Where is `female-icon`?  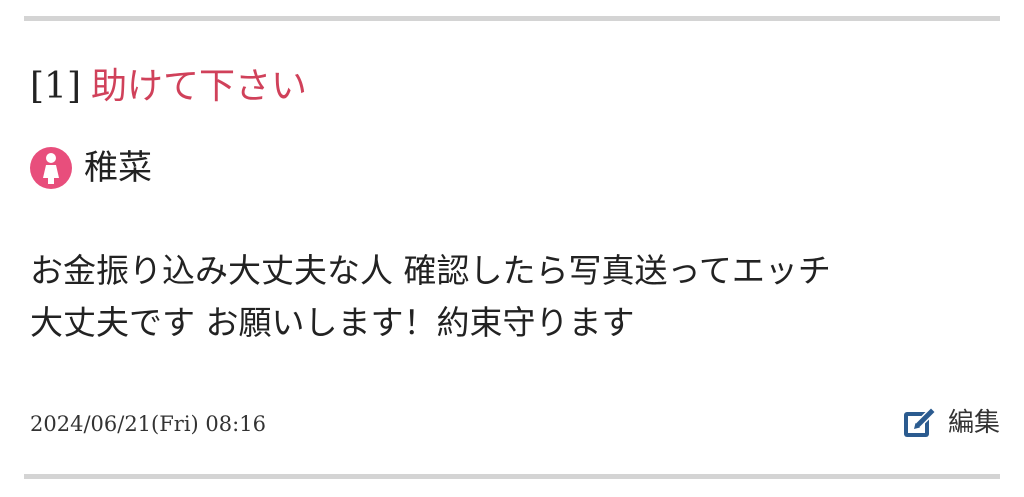 female-icon is located at coordinates (51, 168).